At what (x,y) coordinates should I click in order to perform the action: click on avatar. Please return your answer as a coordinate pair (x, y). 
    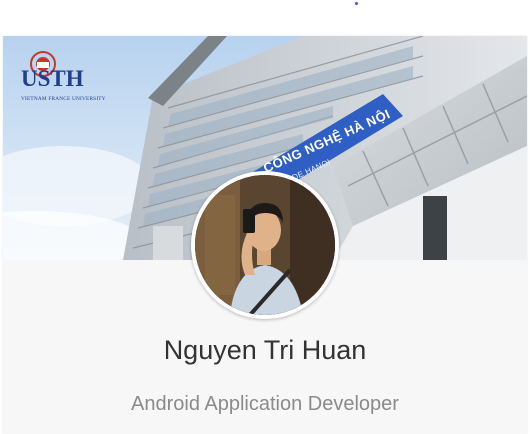
    Looking at the image, I should click on (265, 245).